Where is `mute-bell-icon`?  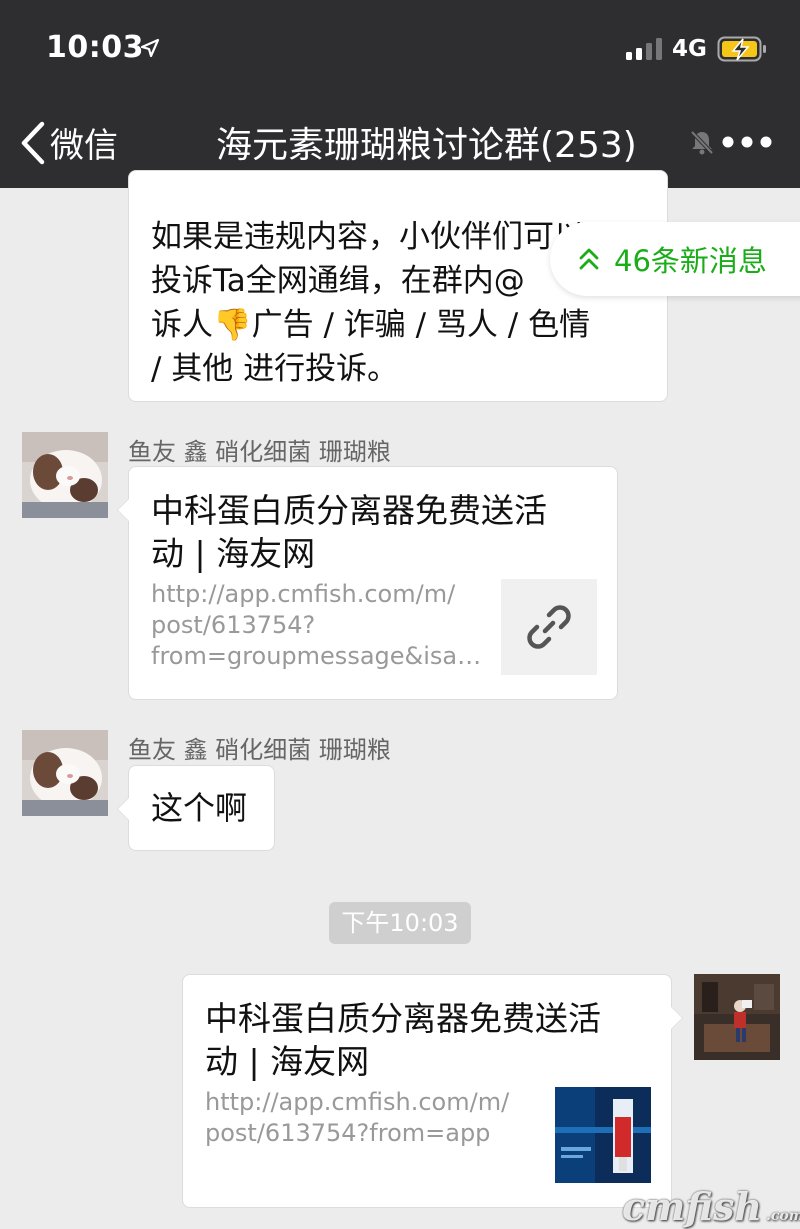 mute-bell-icon is located at coordinates (702, 142).